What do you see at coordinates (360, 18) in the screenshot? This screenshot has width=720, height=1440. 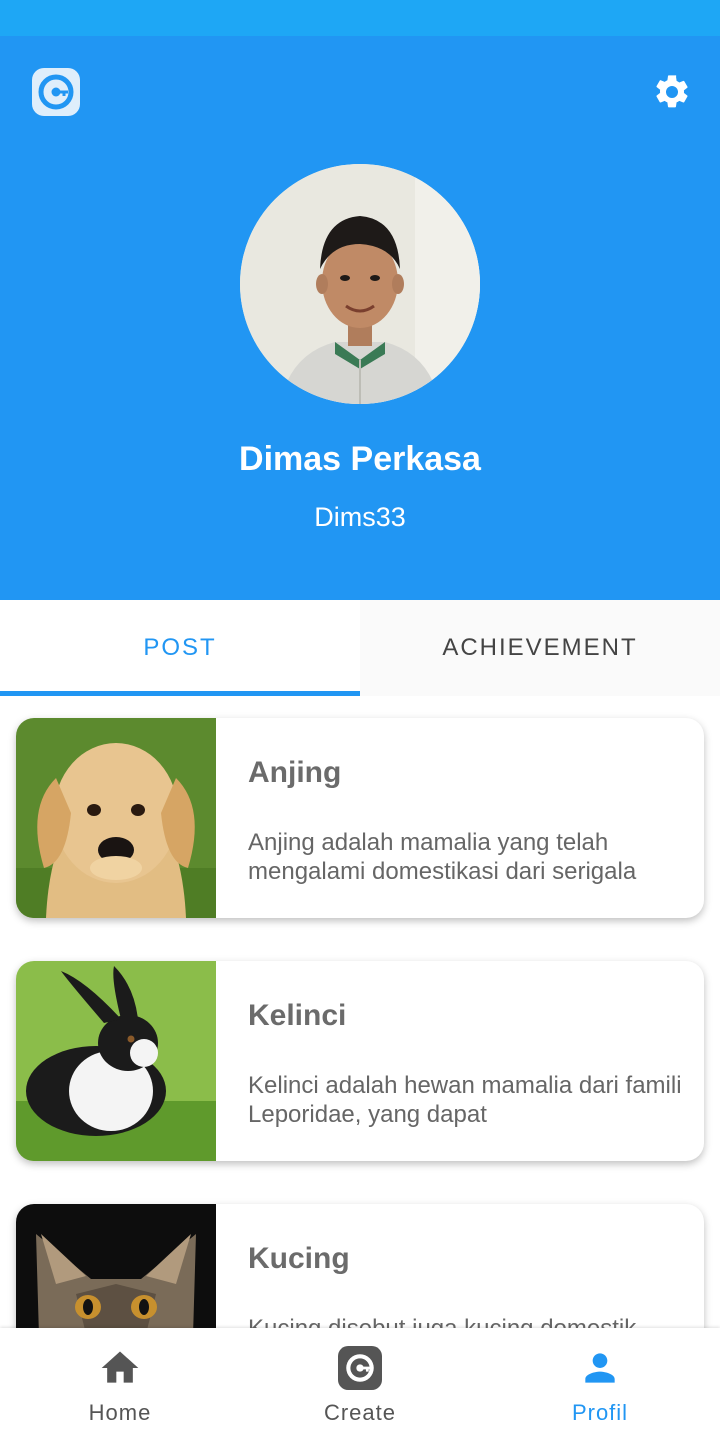 I see `status-bar` at bounding box center [360, 18].